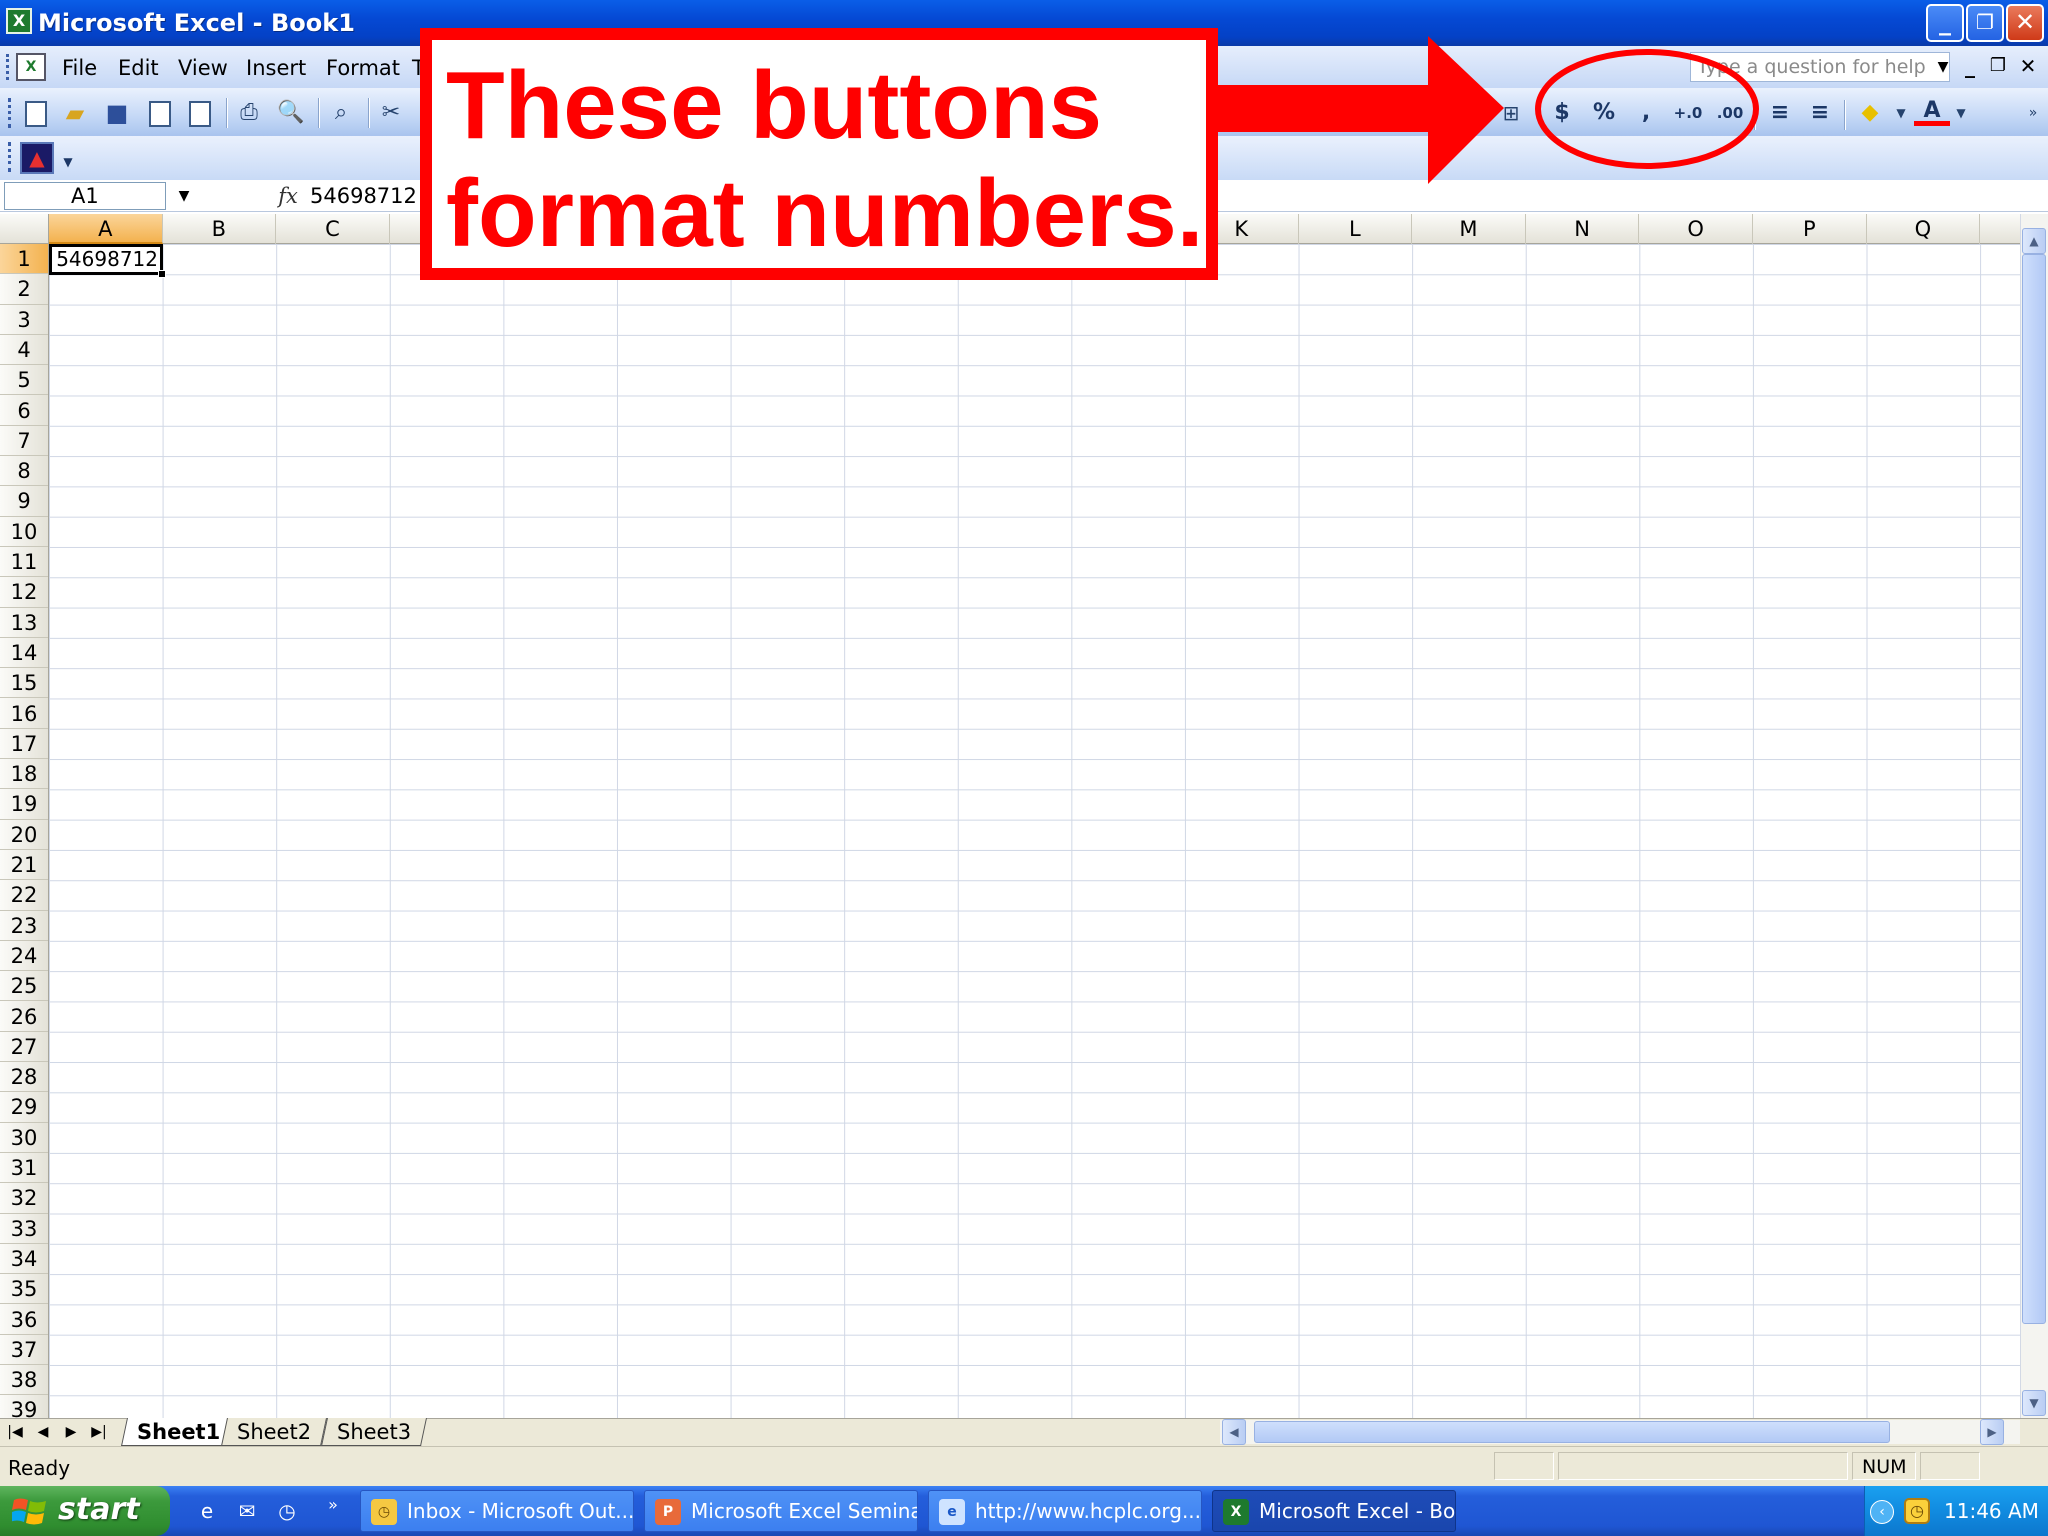 The image size is (2048, 1536). I want to click on row-header-36: 36, so click(24, 1320).